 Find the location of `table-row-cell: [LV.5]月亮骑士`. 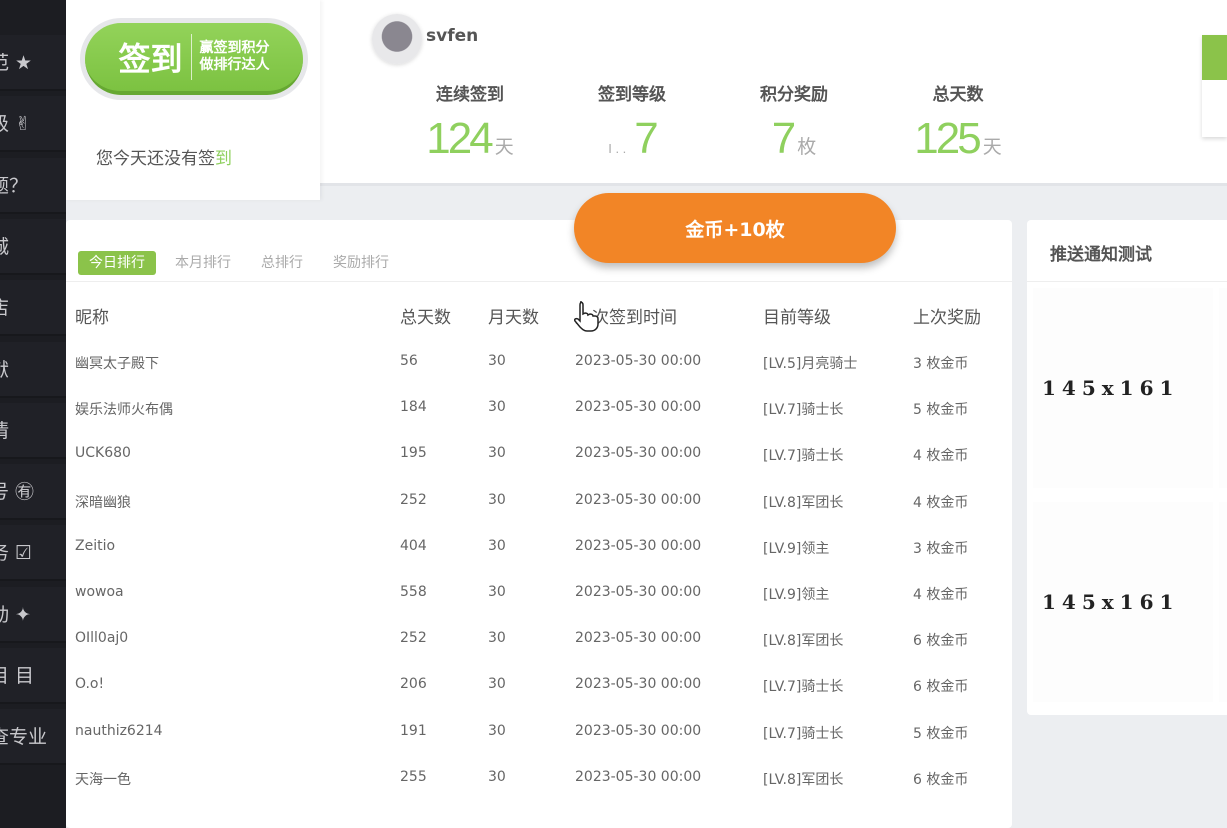

table-row-cell: [LV.5]月亮骑士 is located at coordinates (810, 364).